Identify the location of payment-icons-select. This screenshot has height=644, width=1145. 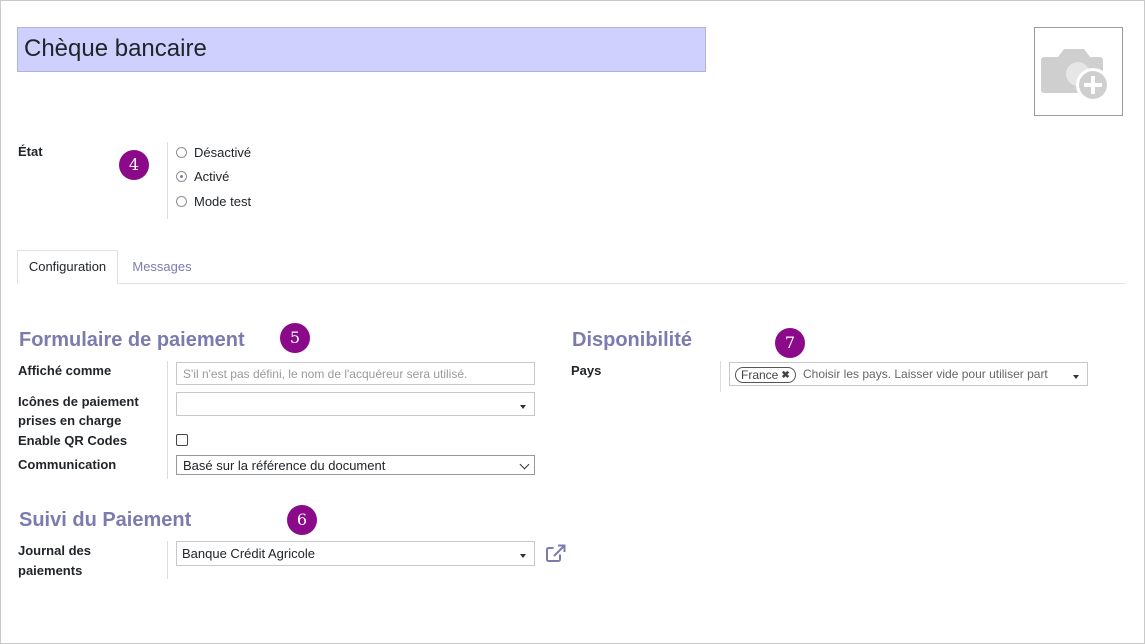
(355, 404).